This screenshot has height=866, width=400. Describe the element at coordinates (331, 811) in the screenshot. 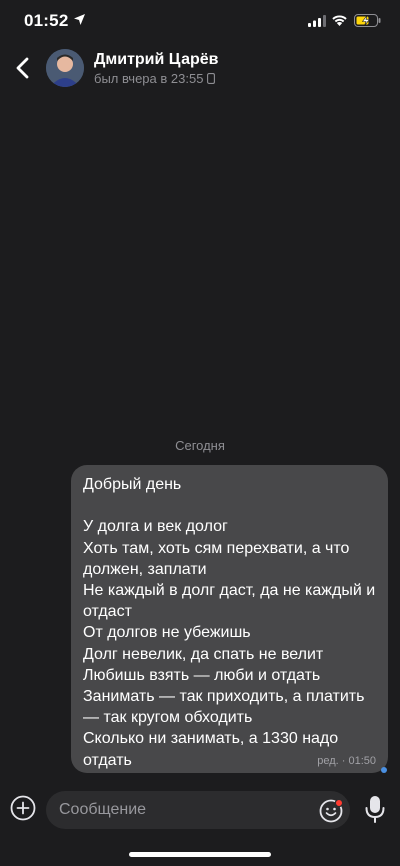

I see `emoji-icon` at that location.